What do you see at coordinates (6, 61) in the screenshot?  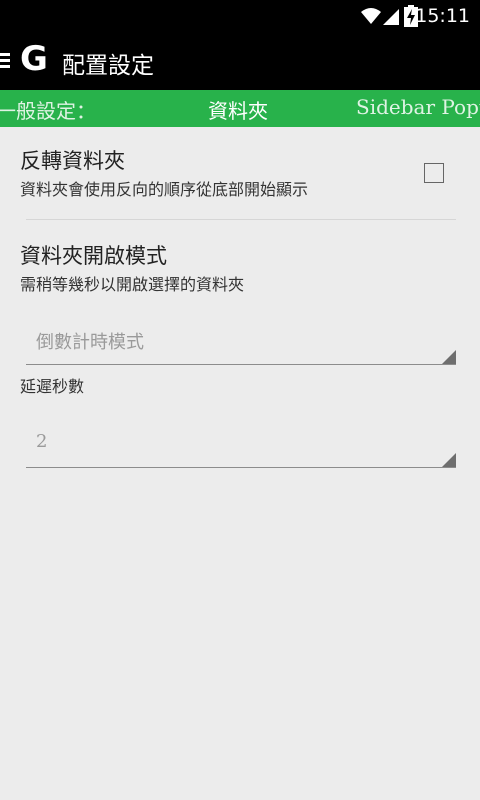 I see `menu-icon` at bounding box center [6, 61].